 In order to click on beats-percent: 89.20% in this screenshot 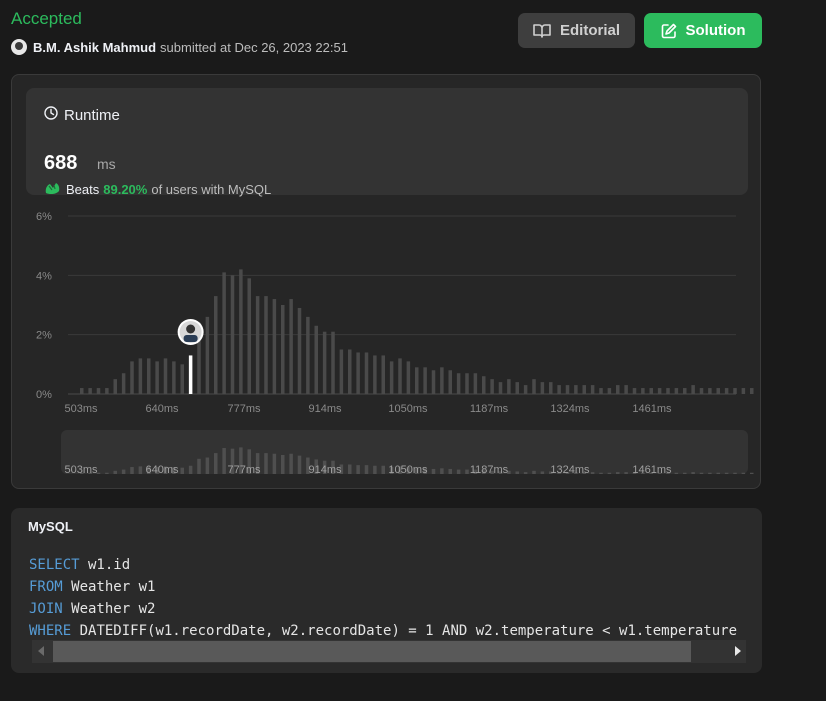, I will do `click(125, 189)`.